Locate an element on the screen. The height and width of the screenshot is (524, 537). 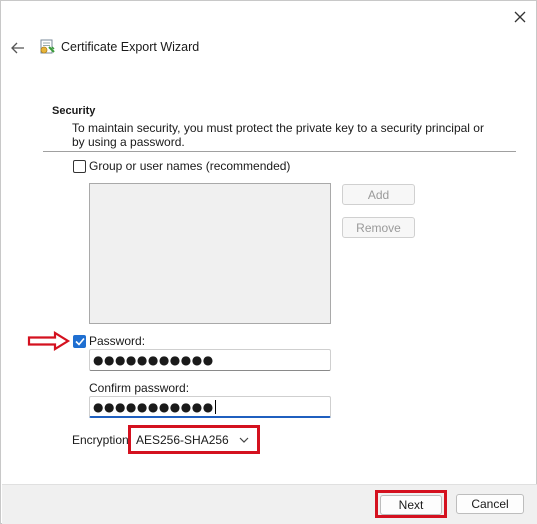
close-button is located at coordinates (520, 17).